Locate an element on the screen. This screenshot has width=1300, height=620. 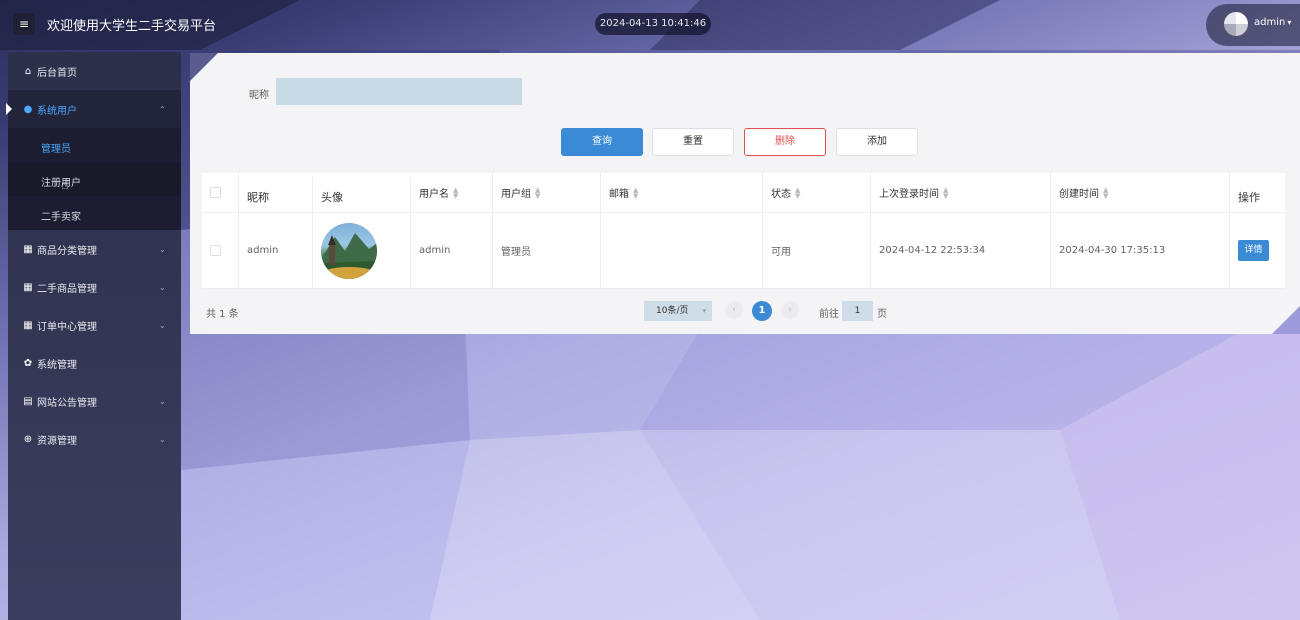
sidebar-item-order-management: ▦ 订单中心管理 ⌄ is located at coordinates (94, 325).